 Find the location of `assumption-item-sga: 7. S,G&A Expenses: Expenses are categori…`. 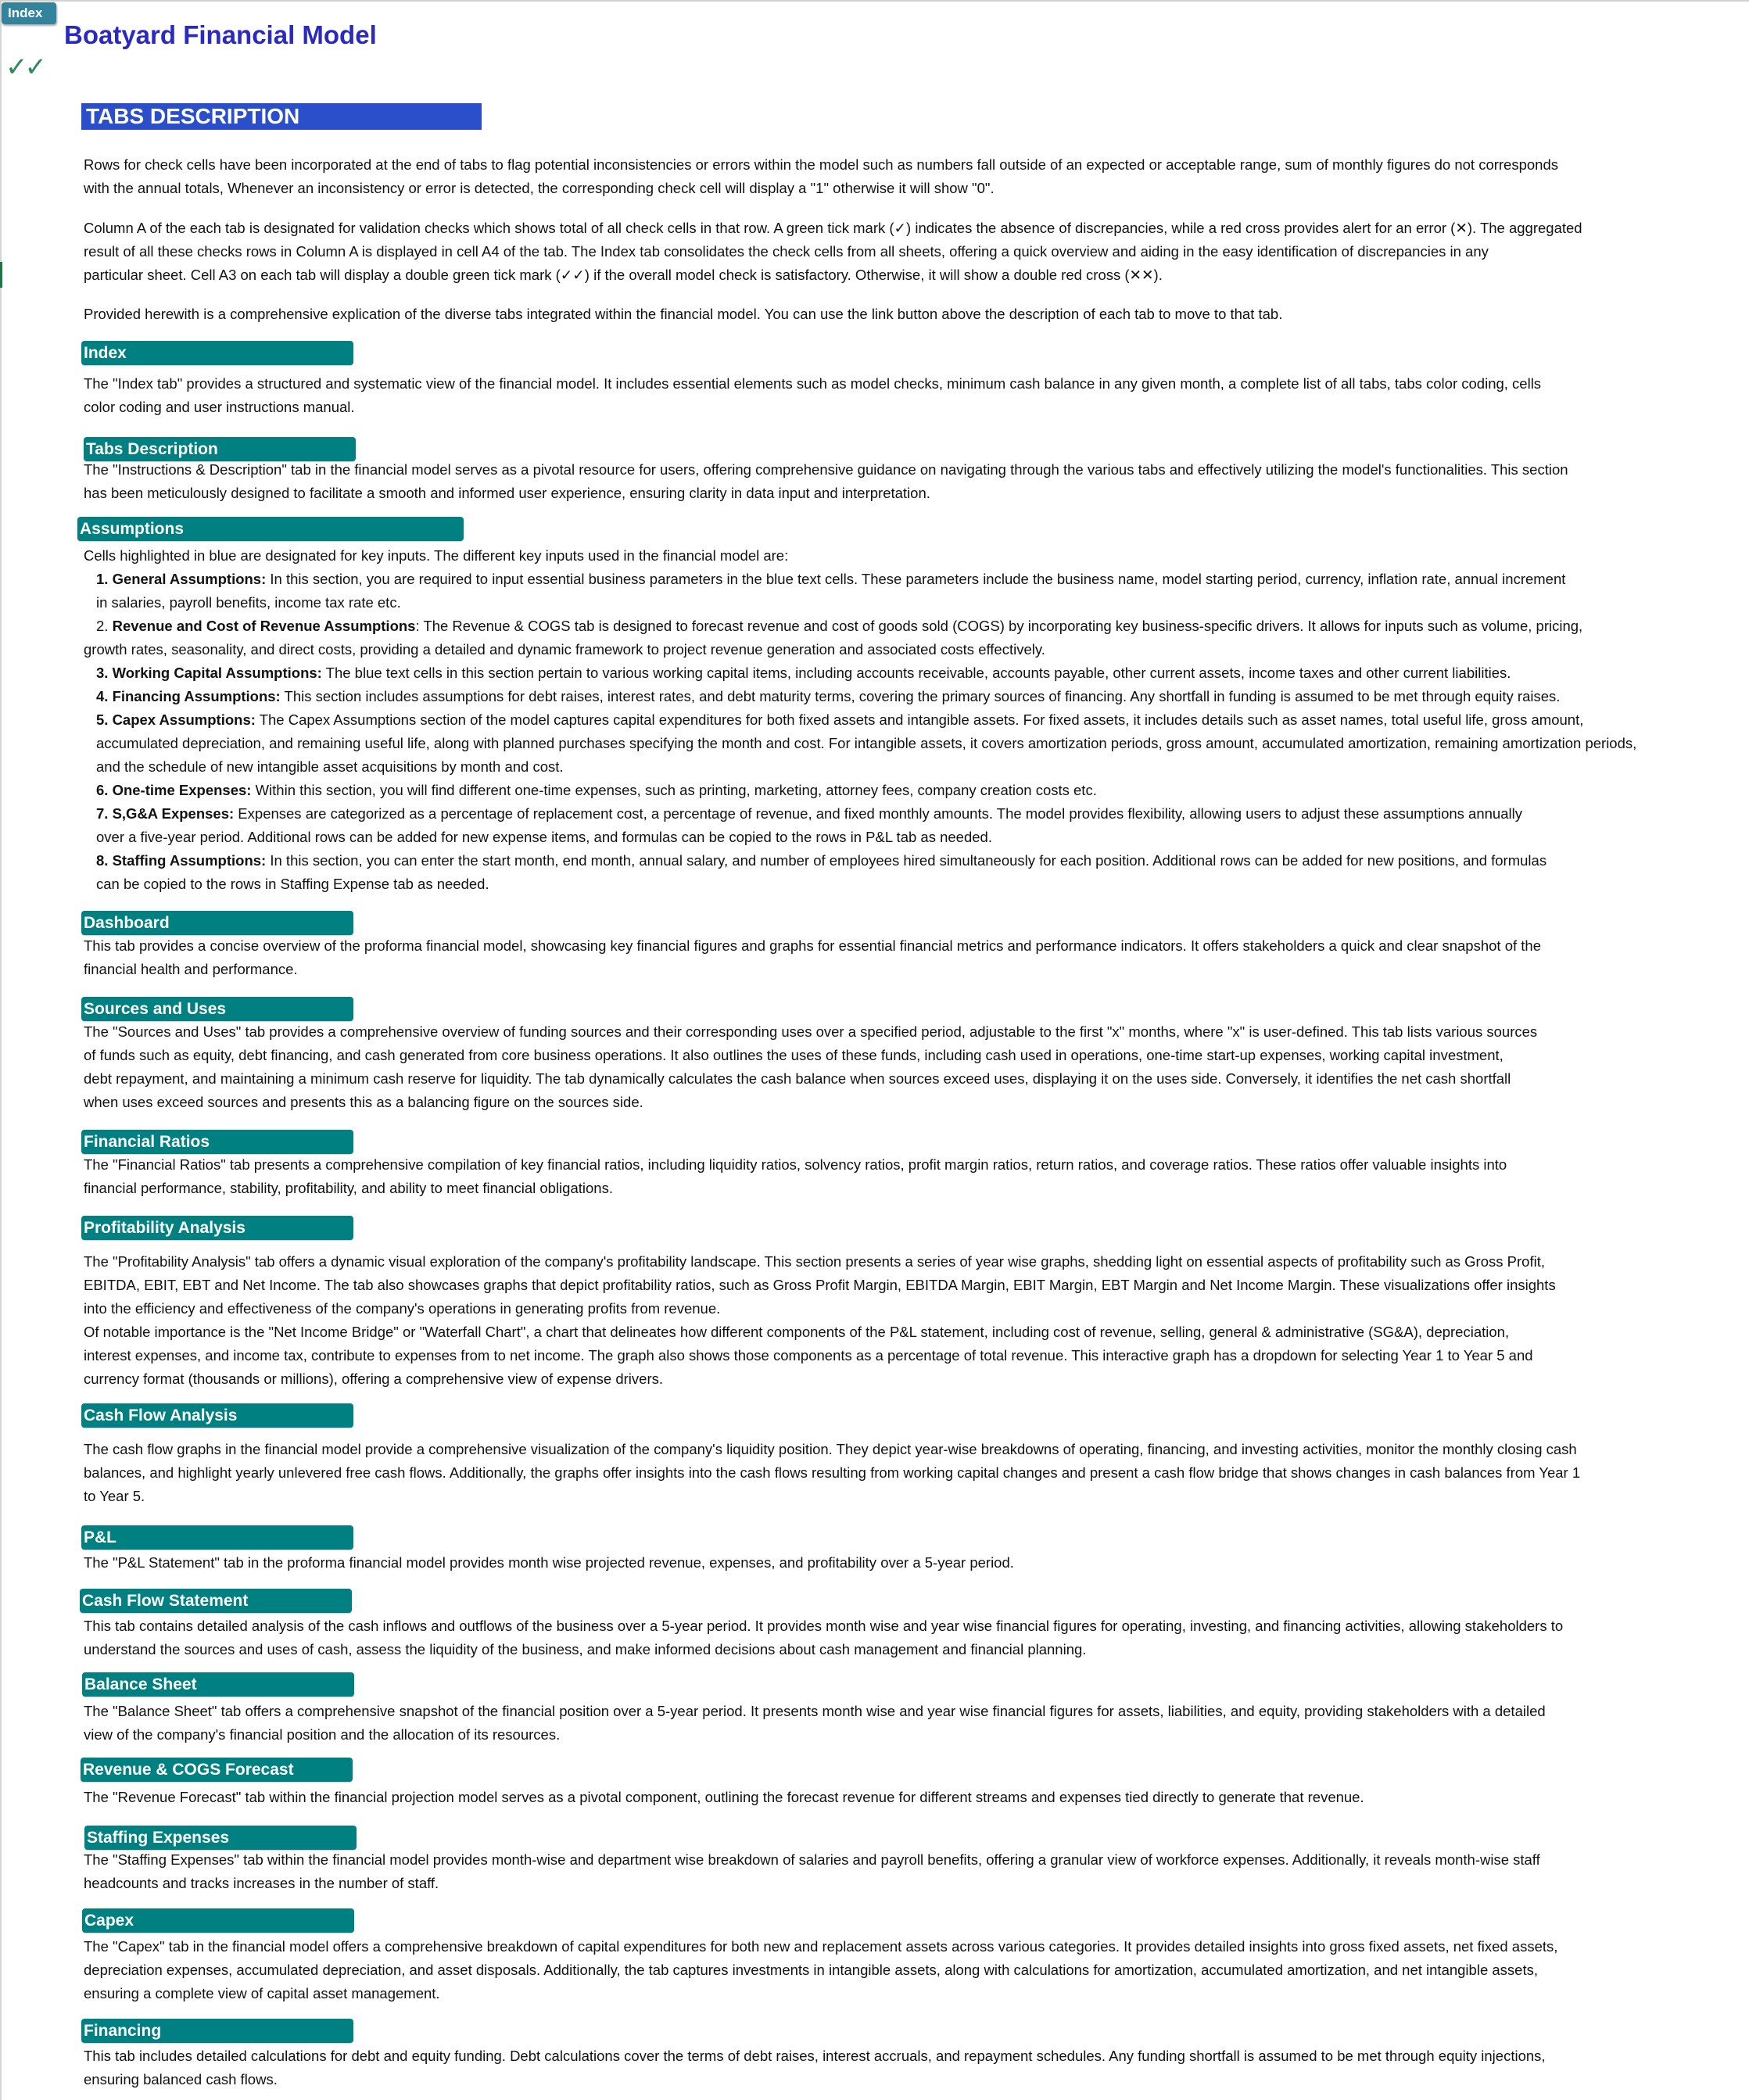

assumption-item-sga: 7. S,G&A Expenses: Expenses are categori… is located at coordinates (914, 814).